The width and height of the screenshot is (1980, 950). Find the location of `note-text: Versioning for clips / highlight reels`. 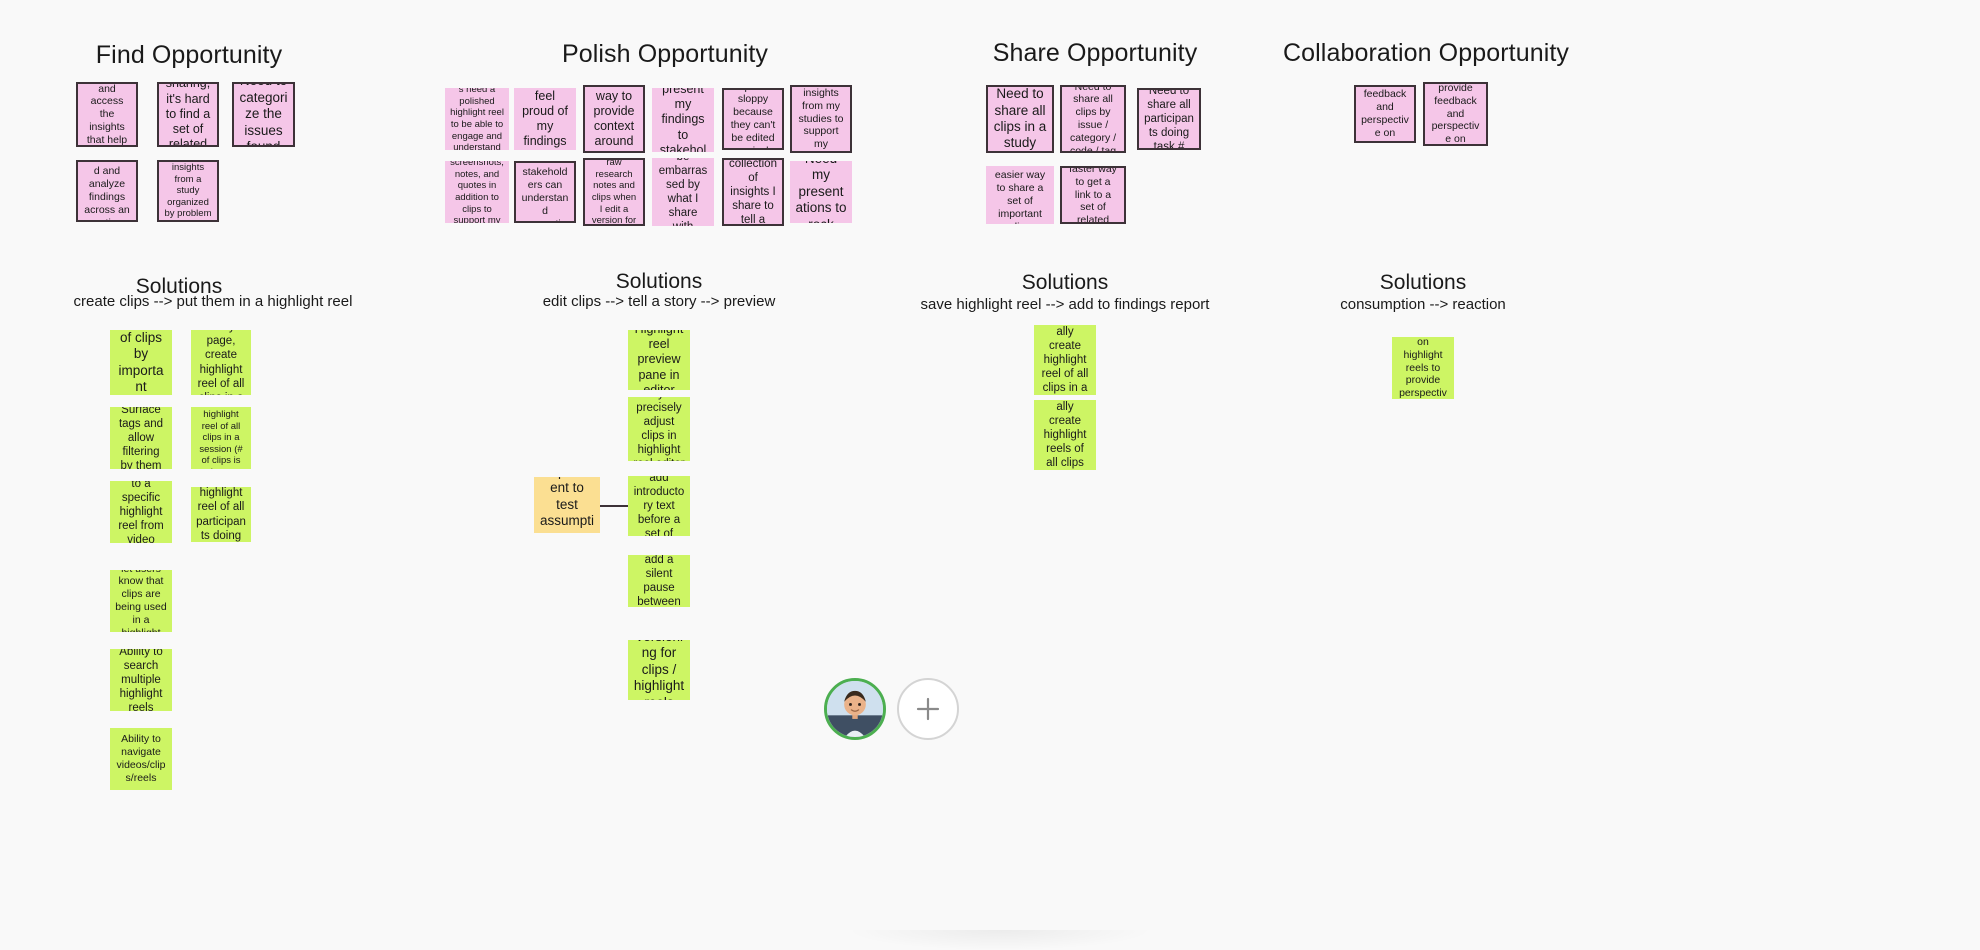

note-text: Versioning for clips / highlight reels is located at coordinates (659, 670).